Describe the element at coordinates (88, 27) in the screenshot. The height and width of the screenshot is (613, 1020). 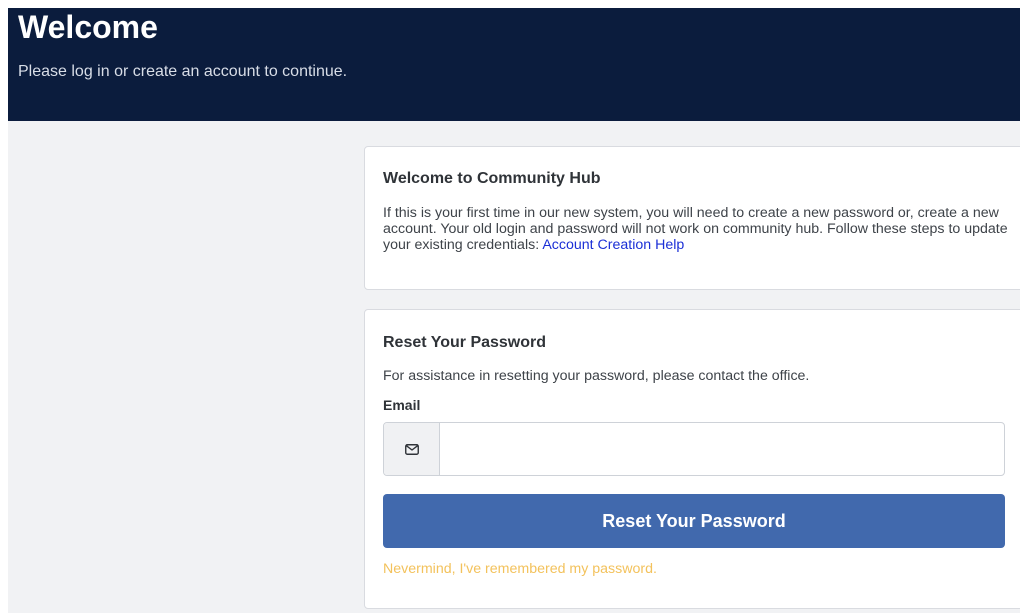
I see `page-title: Welcome` at that location.